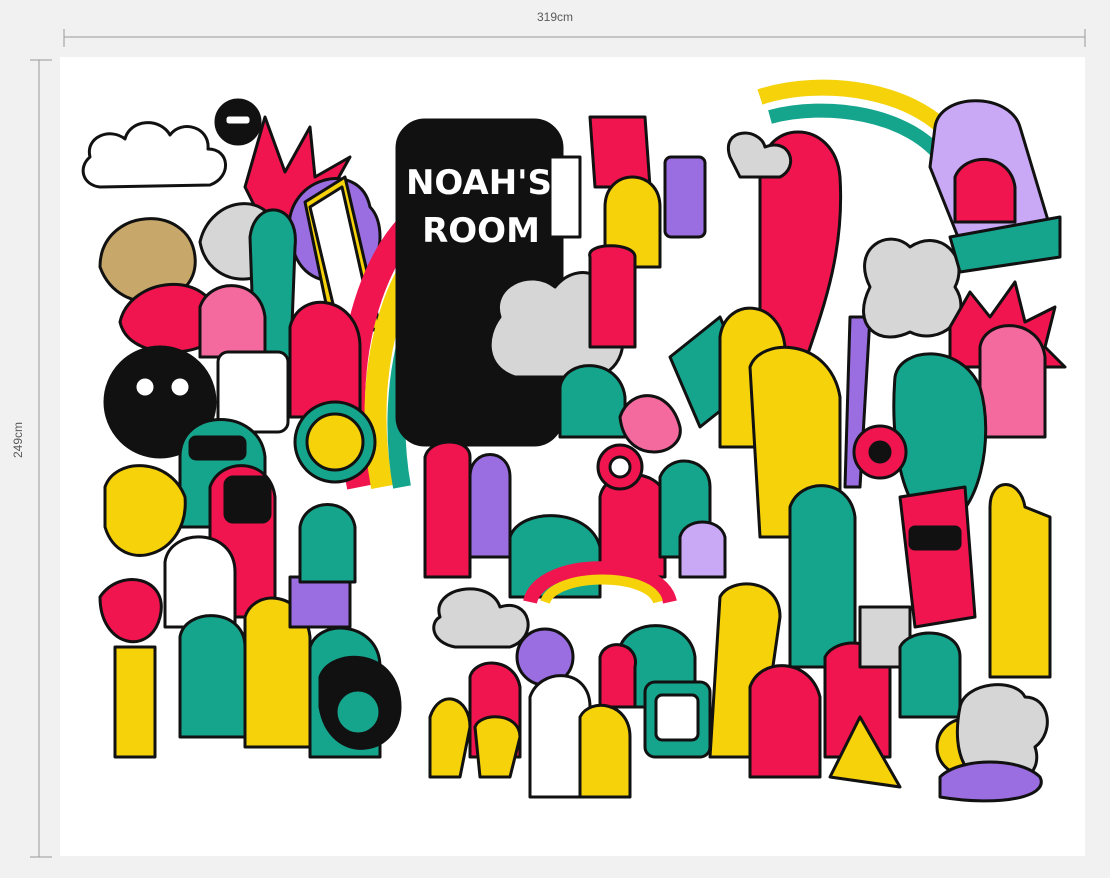 Image resolution: width=1110 pixels, height=878 pixels. I want to click on sign-title-line1: NOAH'S, so click(479, 183).